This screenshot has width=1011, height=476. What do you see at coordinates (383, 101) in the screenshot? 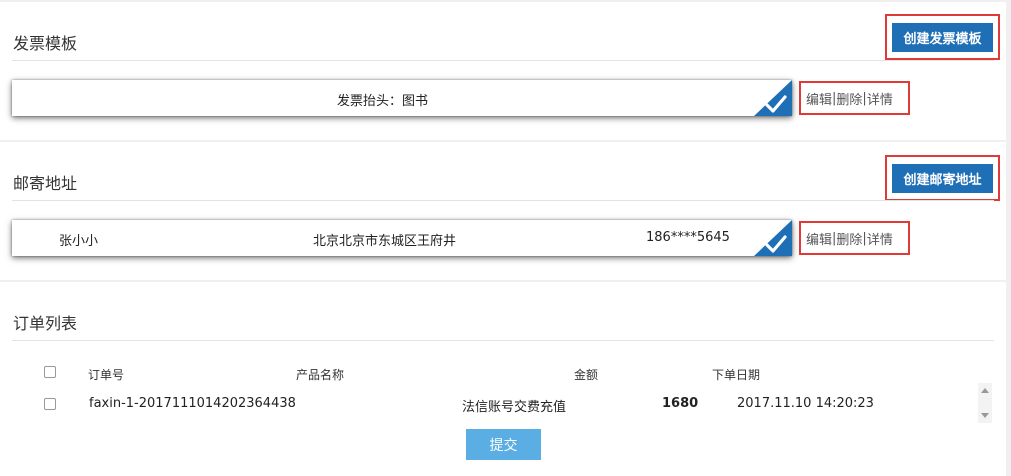
I see `invoice-title-text: 发票抬头：图书` at bounding box center [383, 101].